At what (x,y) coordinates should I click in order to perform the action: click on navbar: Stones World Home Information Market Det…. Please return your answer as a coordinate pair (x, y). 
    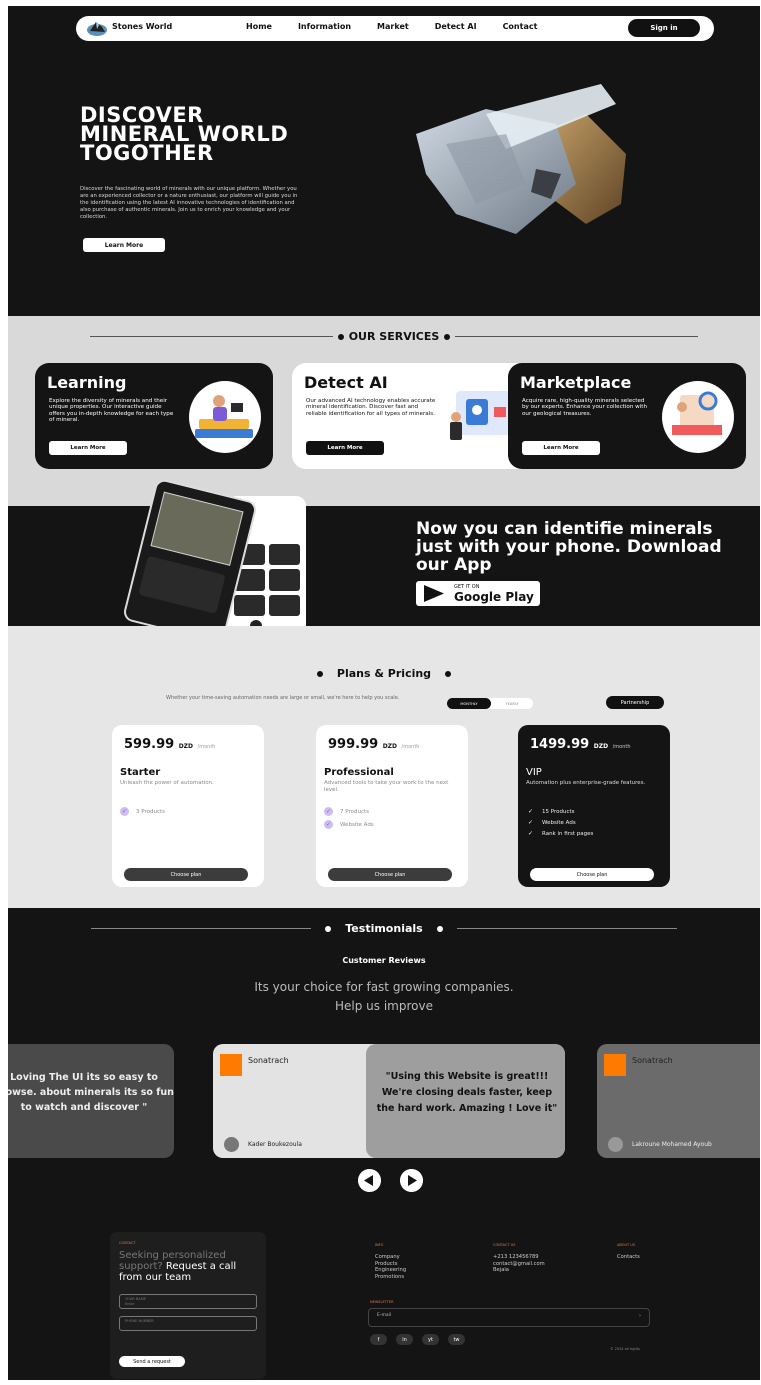
    Looking at the image, I should click on (395, 28).